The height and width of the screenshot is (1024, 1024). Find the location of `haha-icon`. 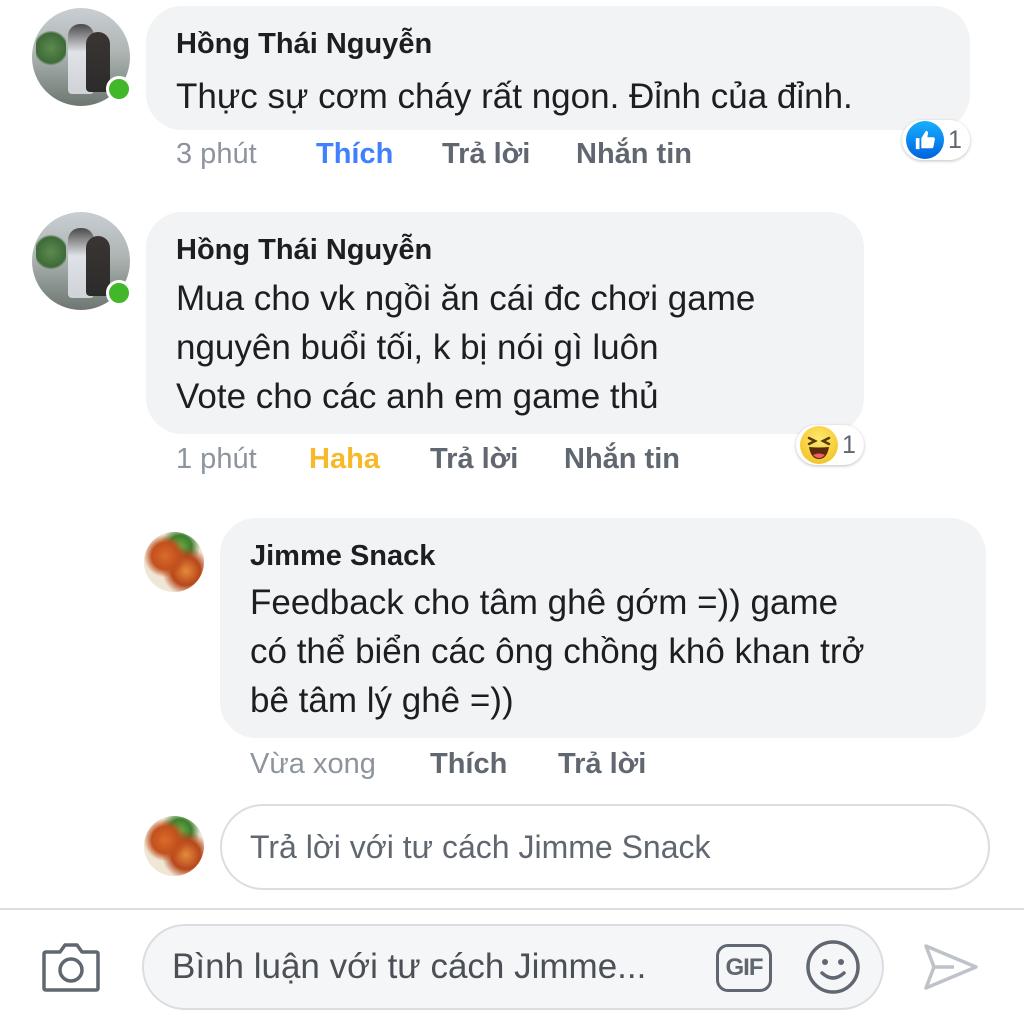

haha-icon is located at coordinates (819, 445).